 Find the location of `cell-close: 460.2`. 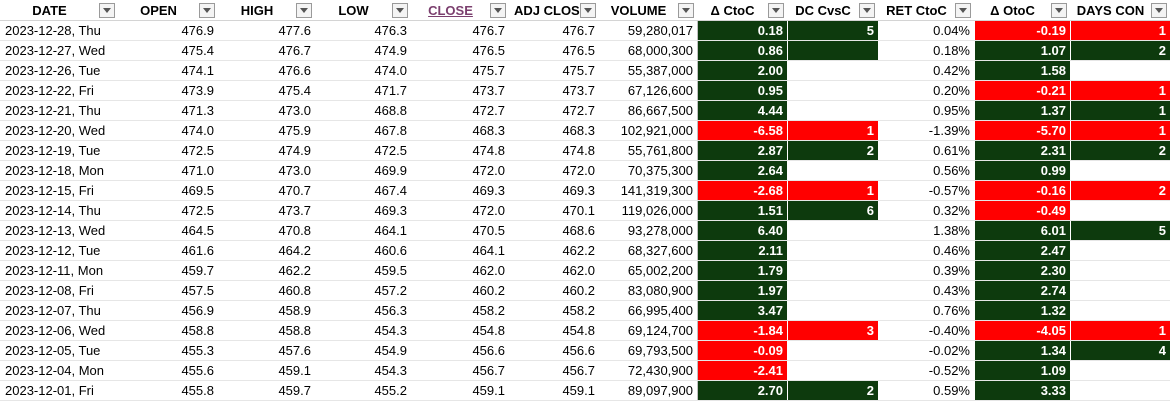

cell-close: 460.2 is located at coordinates (460, 290).